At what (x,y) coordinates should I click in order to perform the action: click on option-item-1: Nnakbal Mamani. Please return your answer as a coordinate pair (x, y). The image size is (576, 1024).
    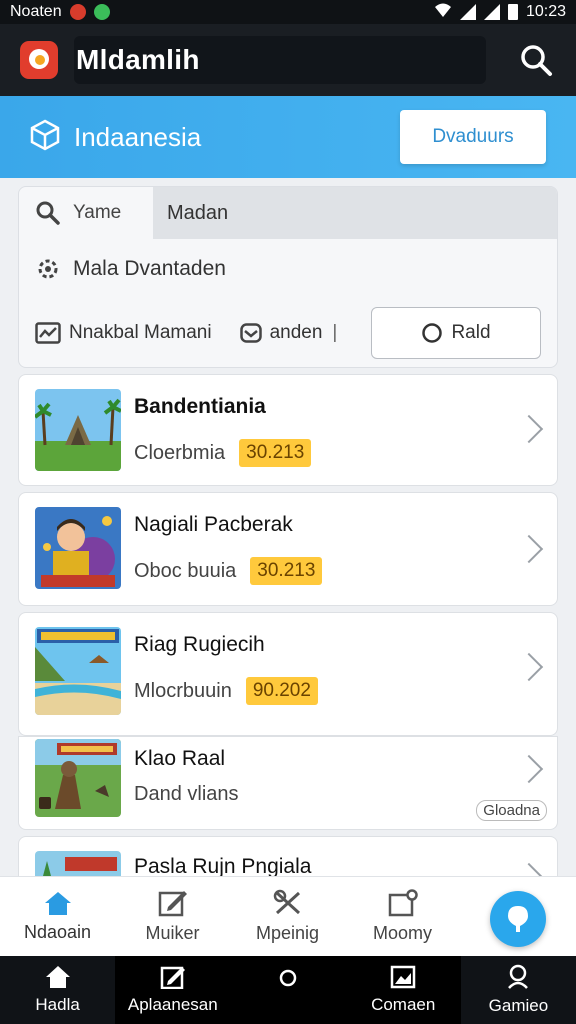
    Looking at the image, I should click on (123, 333).